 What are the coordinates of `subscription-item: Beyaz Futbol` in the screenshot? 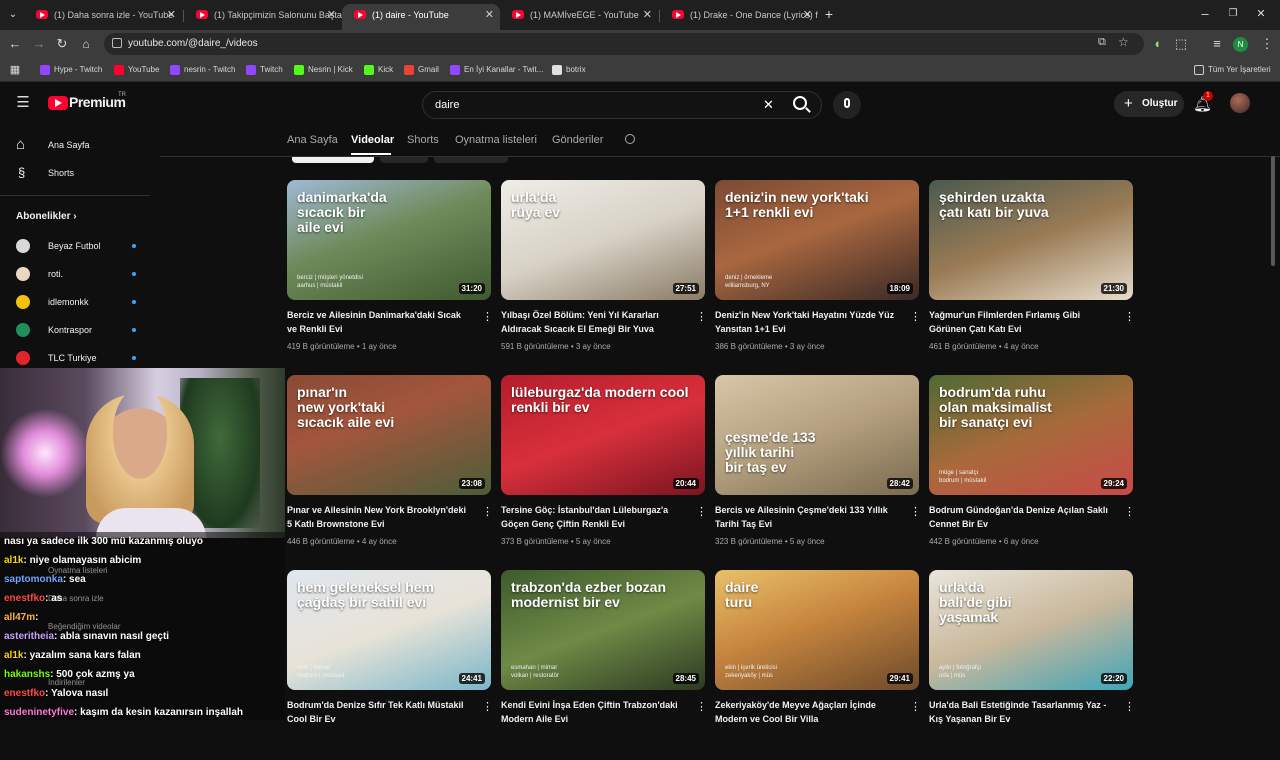 It's located at (76, 246).